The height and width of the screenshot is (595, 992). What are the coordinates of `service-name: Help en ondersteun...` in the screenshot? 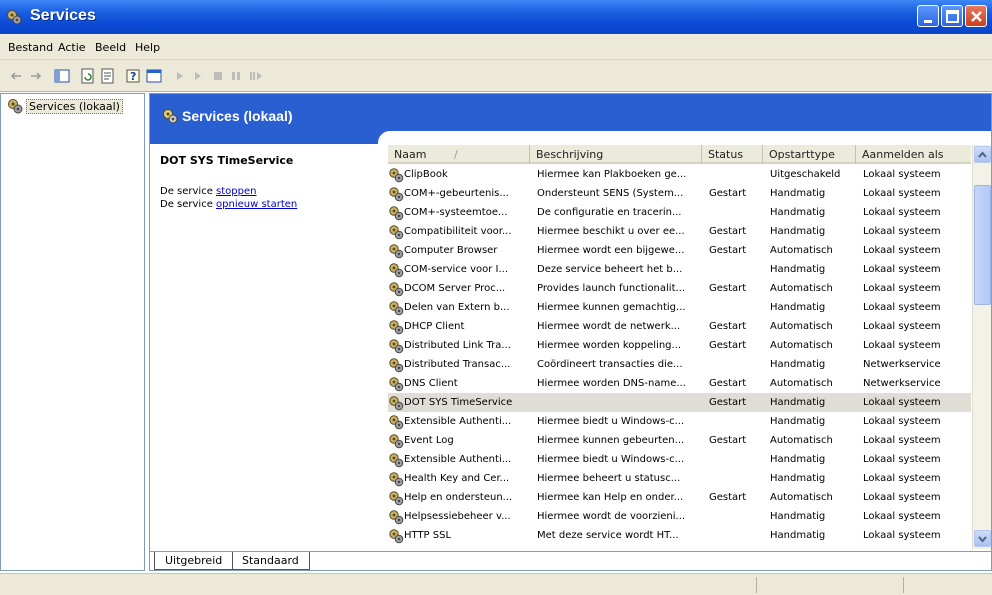 It's located at (458, 497).